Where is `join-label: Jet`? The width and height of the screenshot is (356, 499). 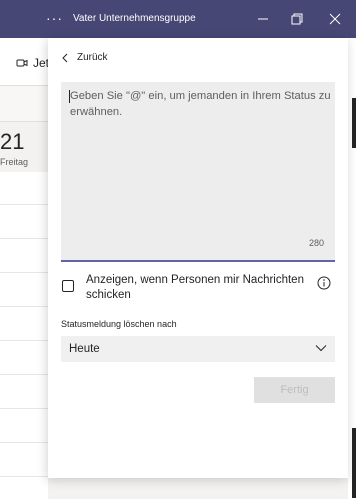 join-label: Jet is located at coordinates (41, 63).